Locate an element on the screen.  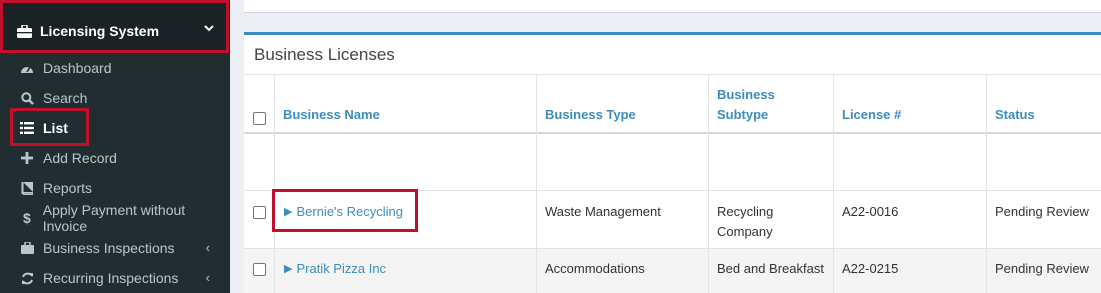
business-link-bernies-recycling: ▶ Bernie's Recycling is located at coordinates (343, 212).